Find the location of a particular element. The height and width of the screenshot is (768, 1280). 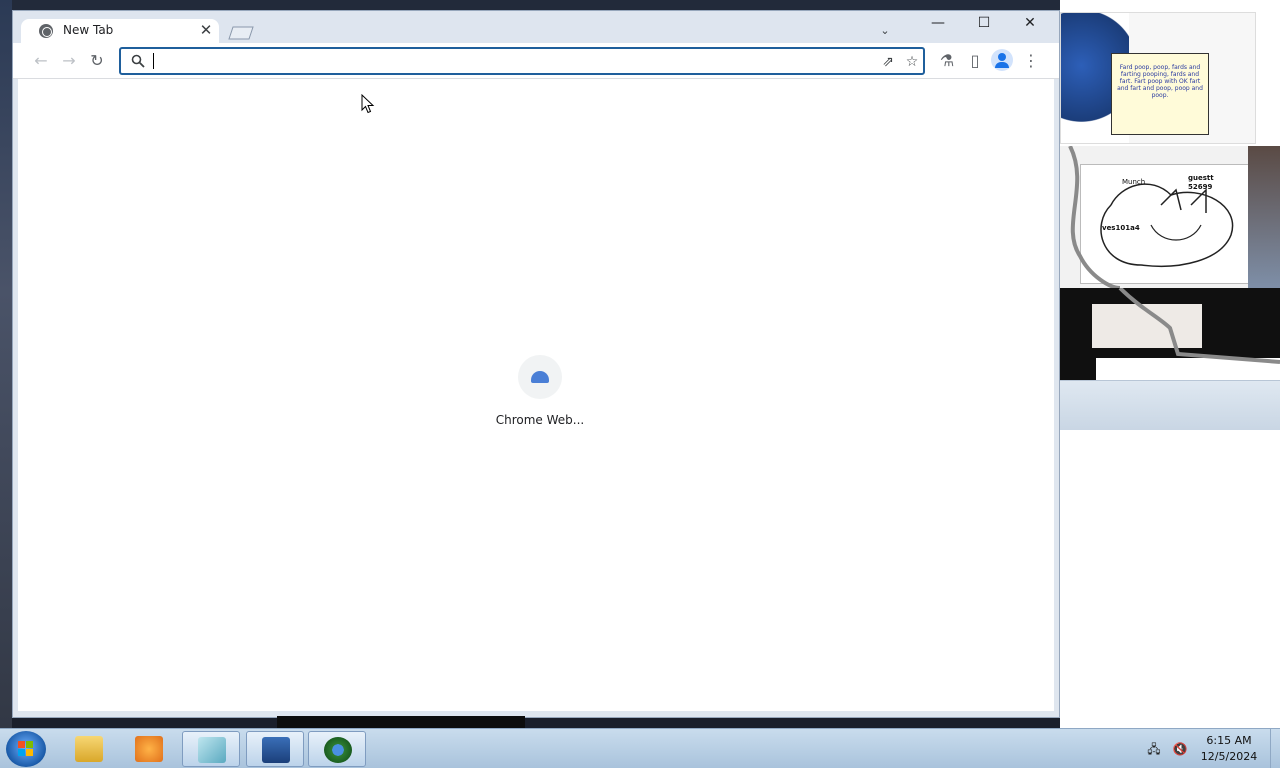

clock-time: 6:15 AM is located at coordinates (1229, 740).